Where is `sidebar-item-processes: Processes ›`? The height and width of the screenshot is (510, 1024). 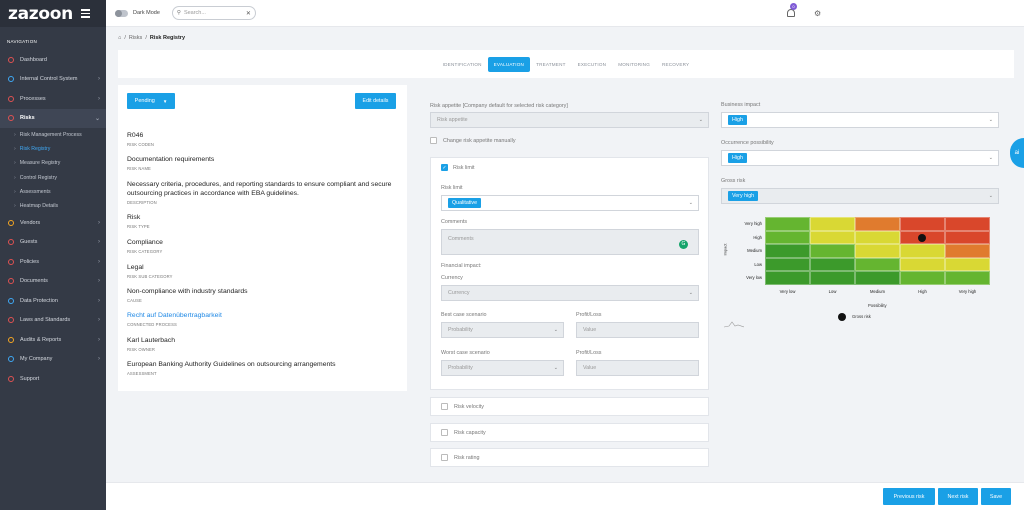 sidebar-item-processes: Processes › is located at coordinates (53, 99).